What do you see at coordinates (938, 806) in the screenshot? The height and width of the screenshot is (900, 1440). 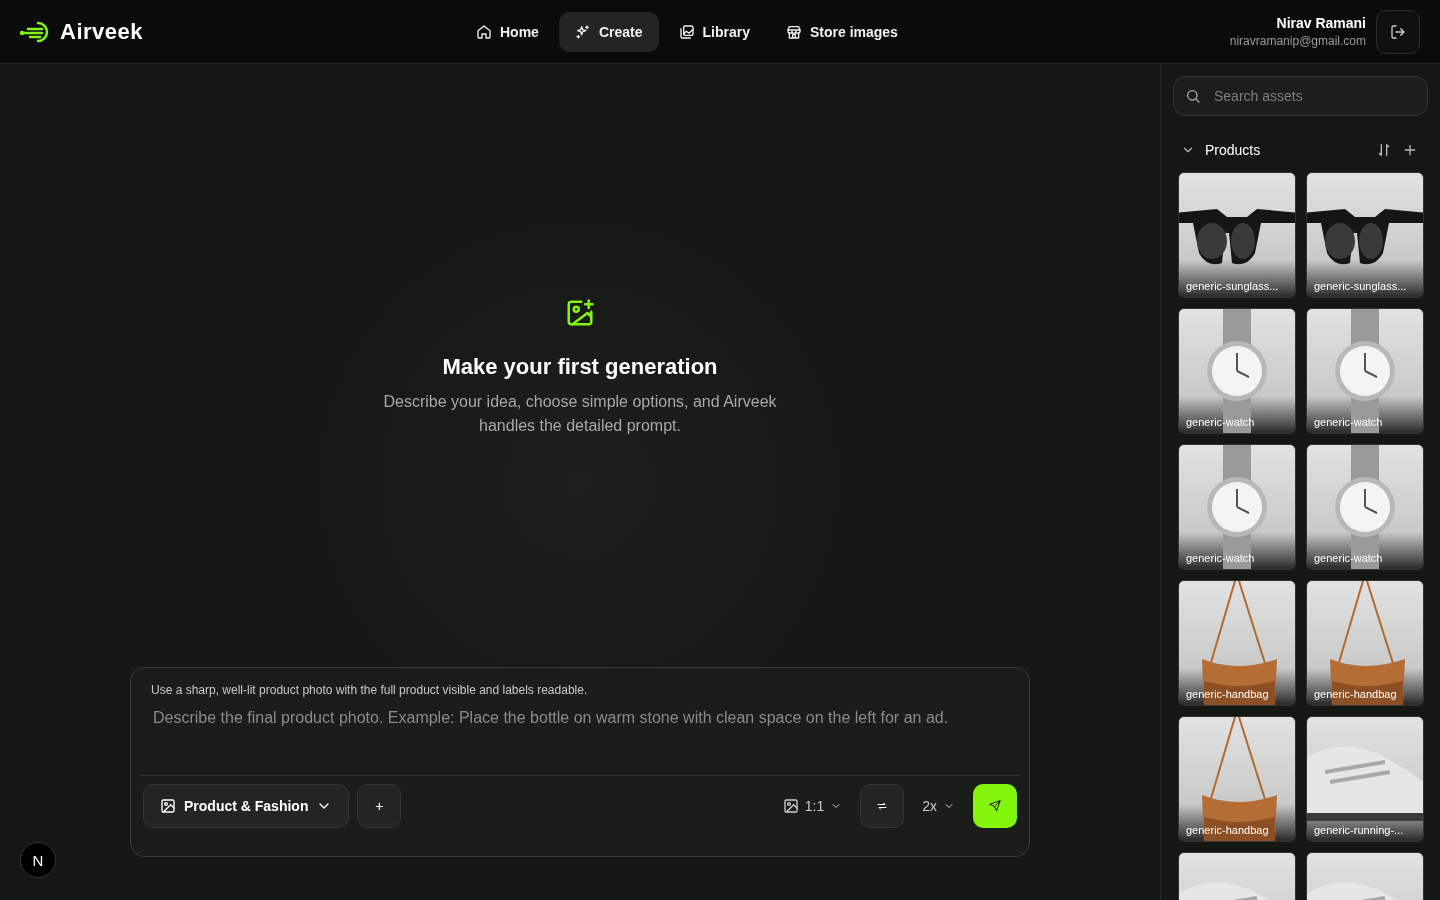 I see `scale-dropdown: 2x` at bounding box center [938, 806].